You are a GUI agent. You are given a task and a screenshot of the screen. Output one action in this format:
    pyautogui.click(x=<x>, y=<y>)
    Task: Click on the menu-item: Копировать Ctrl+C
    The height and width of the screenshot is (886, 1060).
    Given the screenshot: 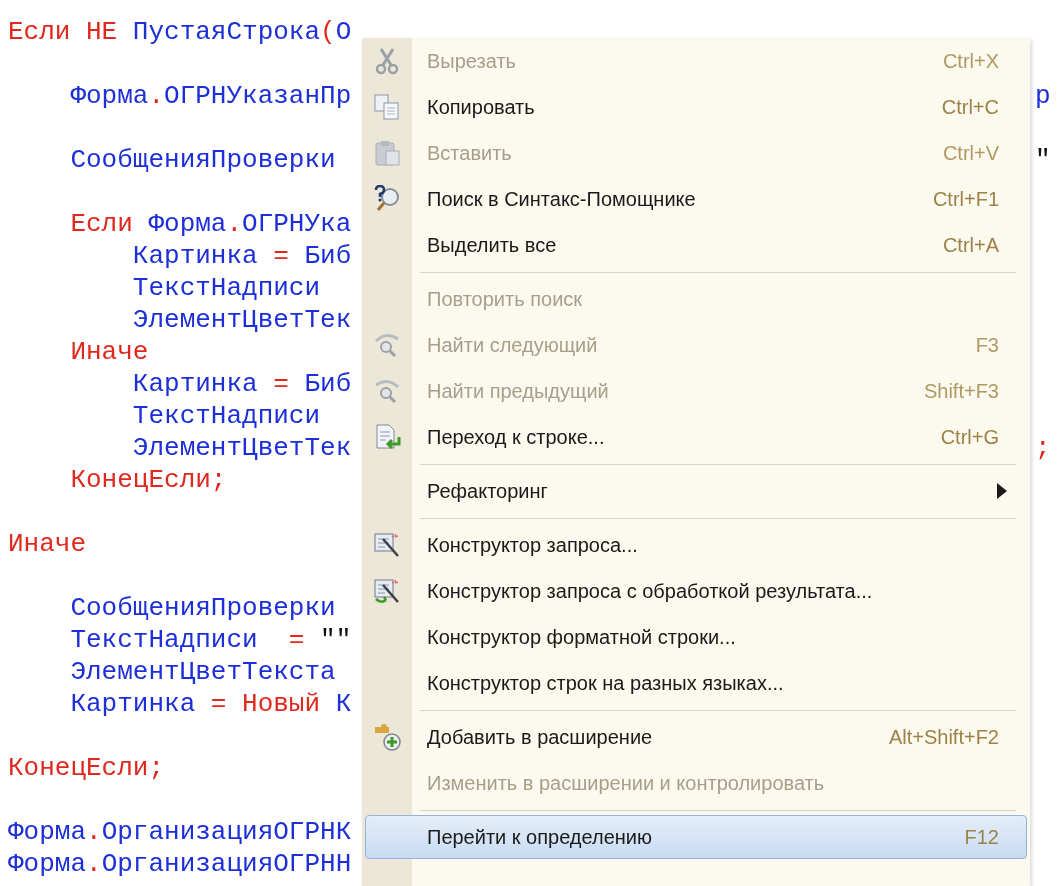 What is the action you would take?
    pyautogui.click(x=696, y=107)
    